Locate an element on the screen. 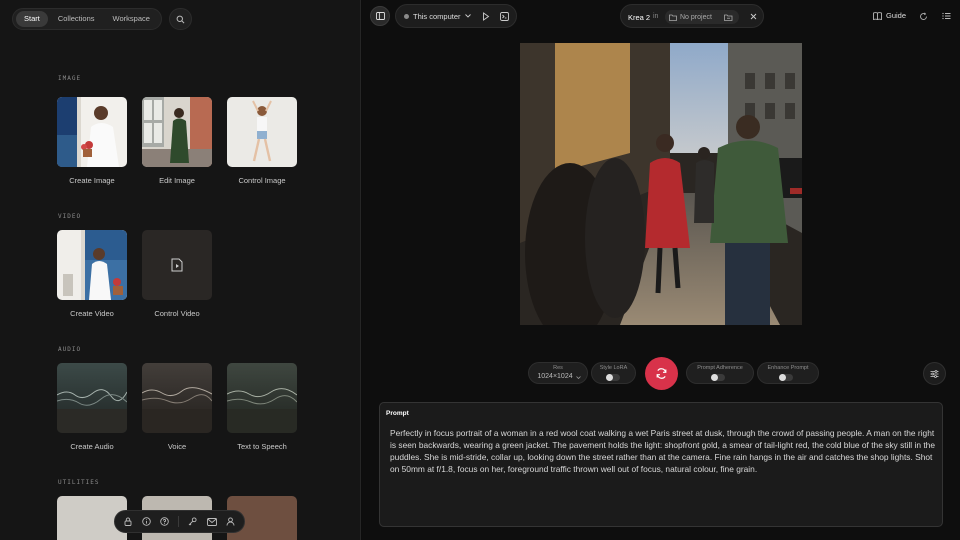 The width and height of the screenshot is (960, 540). location-selector: This computer is located at coordinates (437, 16).